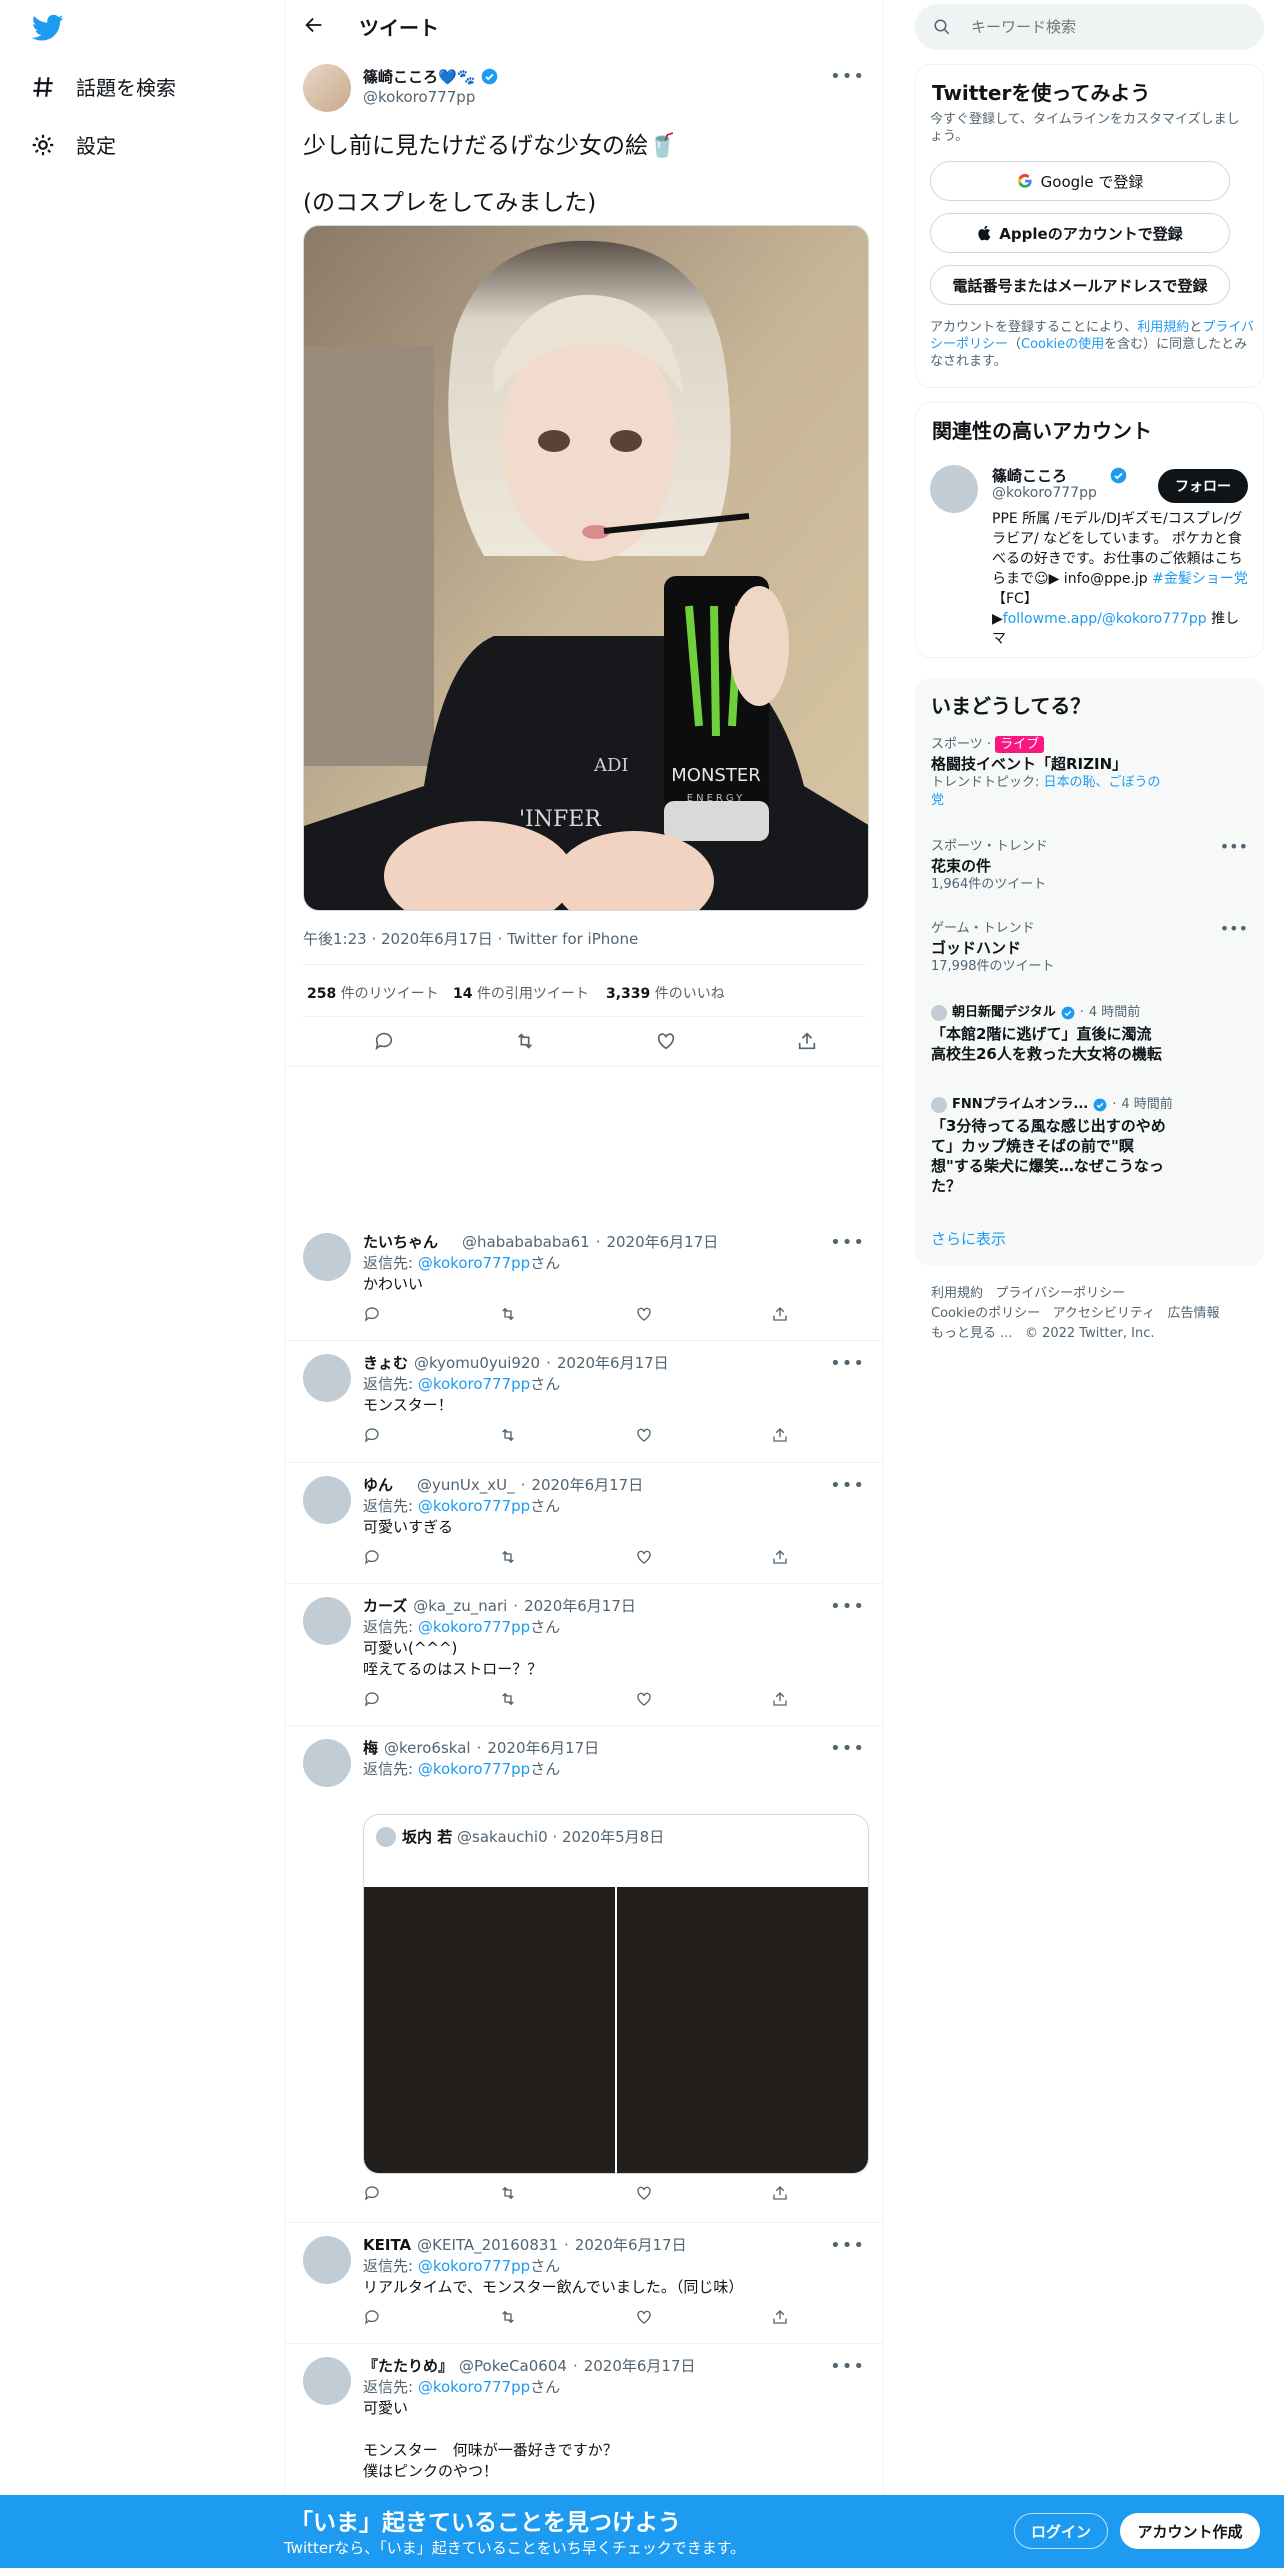 This screenshot has height=2568, width=1284. What do you see at coordinates (985, 1313) in the screenshot?
I see `footer-cookie-link: Cookieのポリシー` at bounding box center [985, 1313].